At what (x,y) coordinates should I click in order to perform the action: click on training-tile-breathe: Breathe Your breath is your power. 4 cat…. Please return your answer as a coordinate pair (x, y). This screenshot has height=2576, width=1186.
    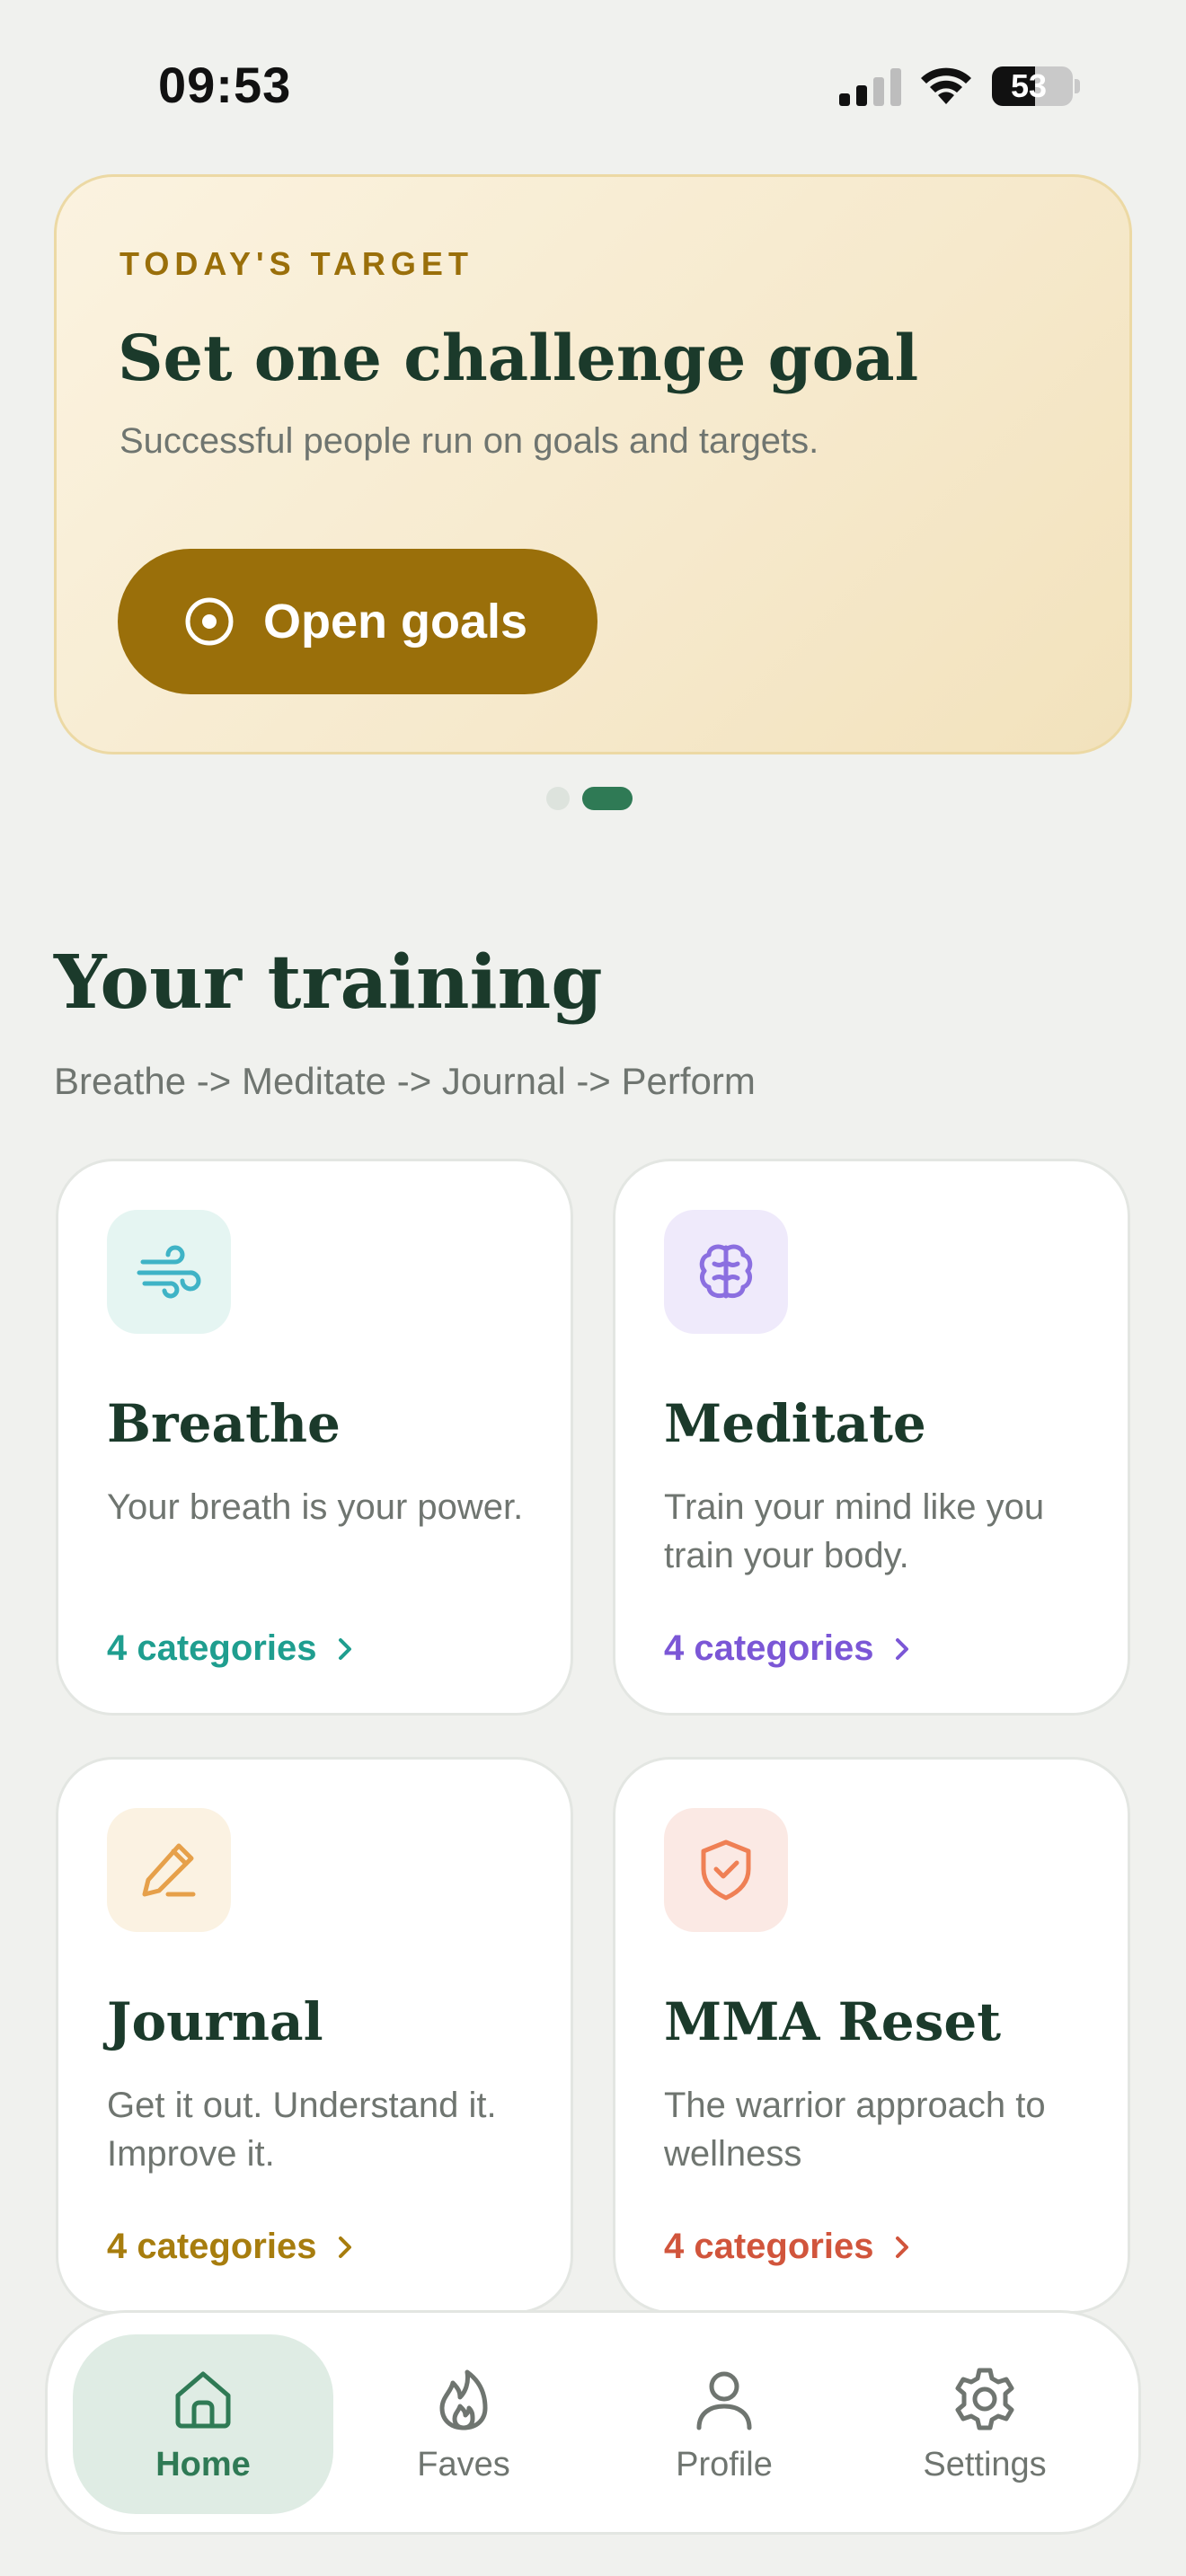
    Looking at the image, I should click on (314, 1437).